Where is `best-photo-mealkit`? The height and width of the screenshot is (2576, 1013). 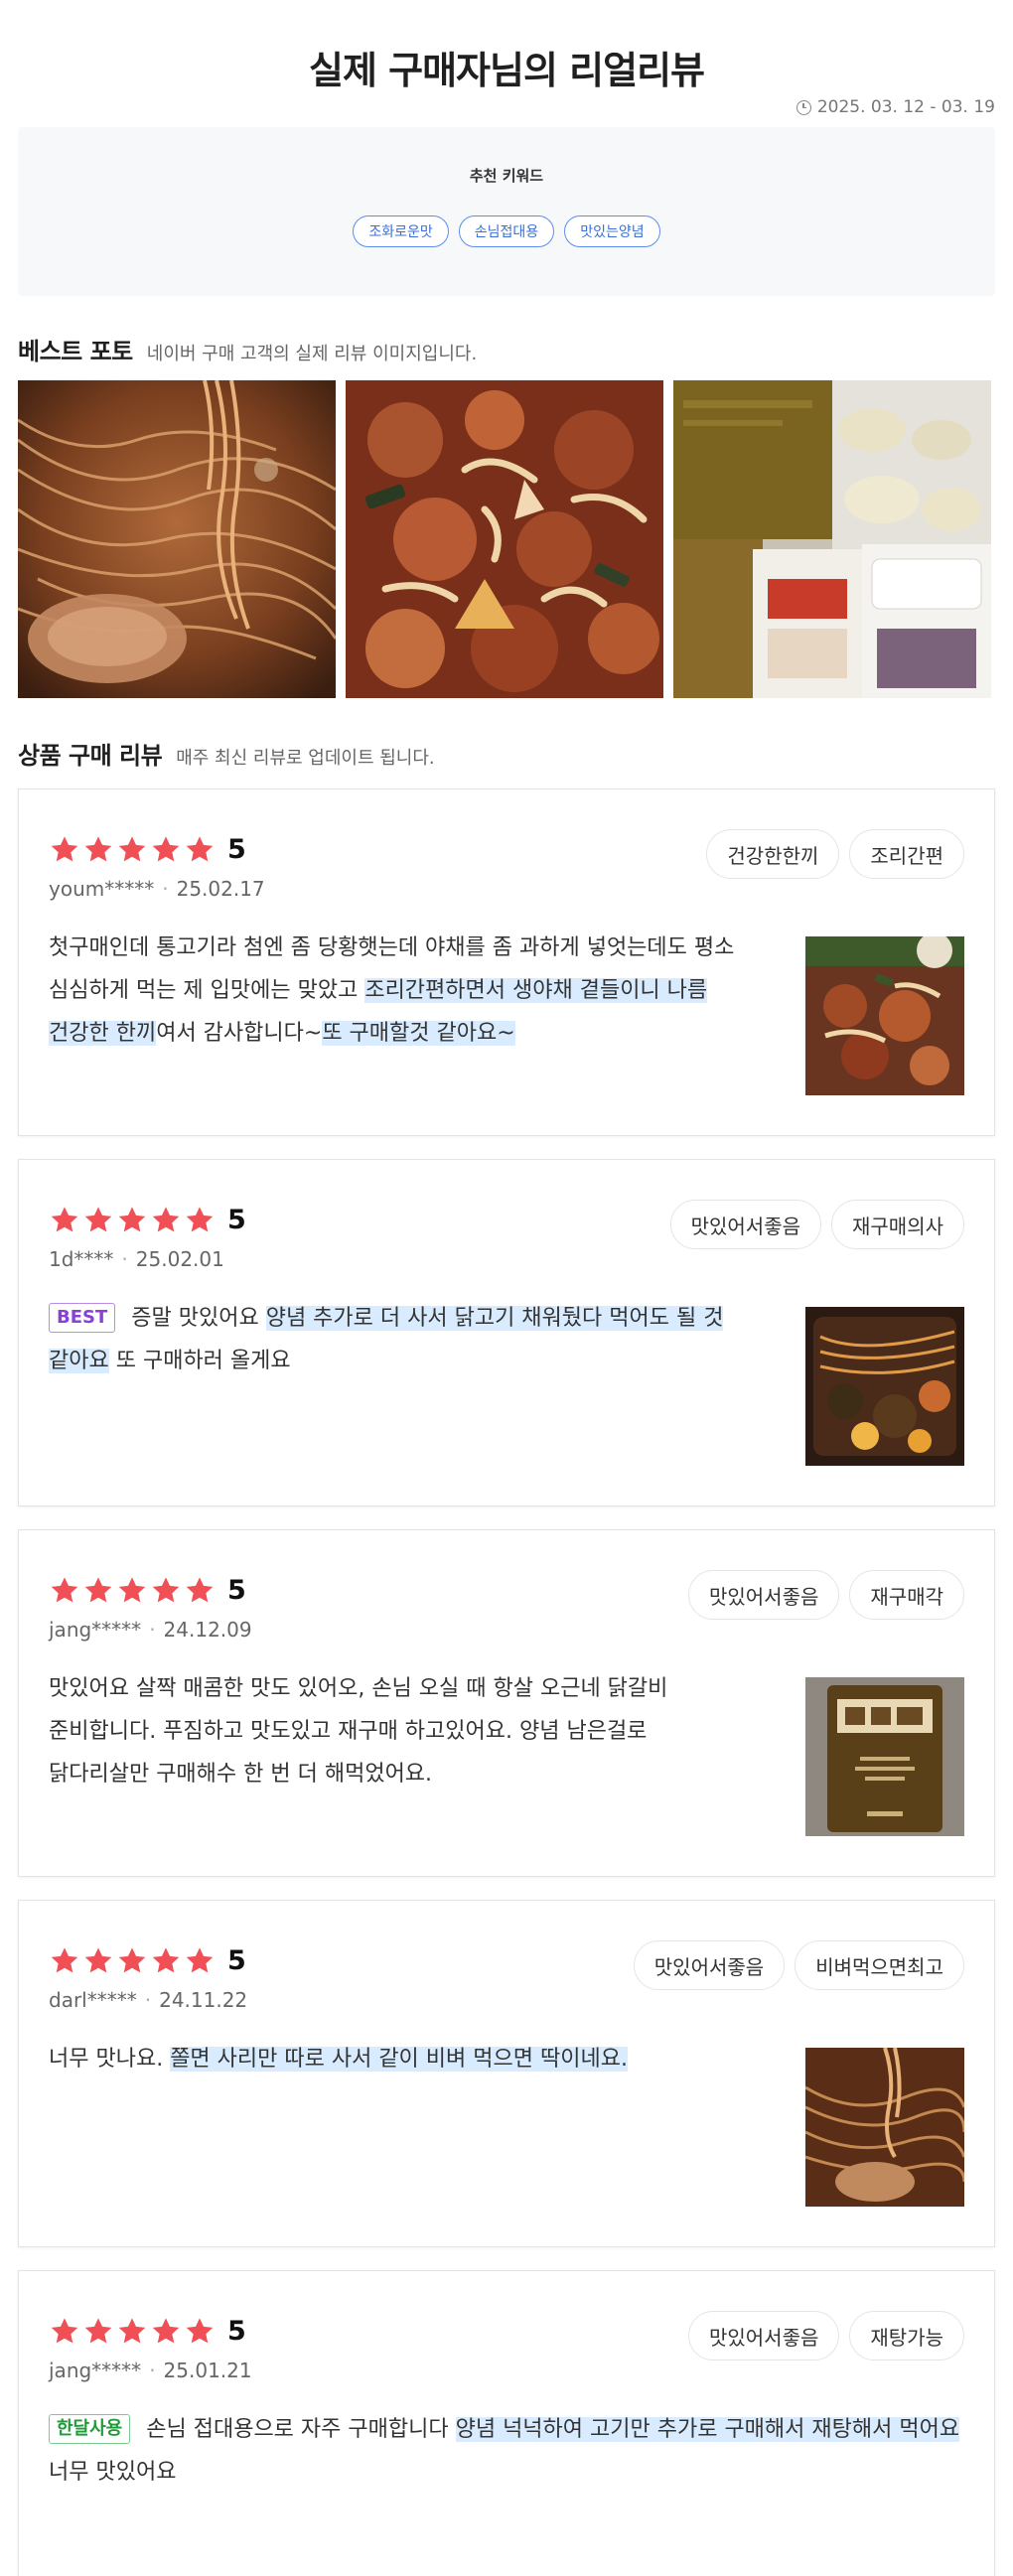 best-photo-mealkit is located at coordinates (832, 539).